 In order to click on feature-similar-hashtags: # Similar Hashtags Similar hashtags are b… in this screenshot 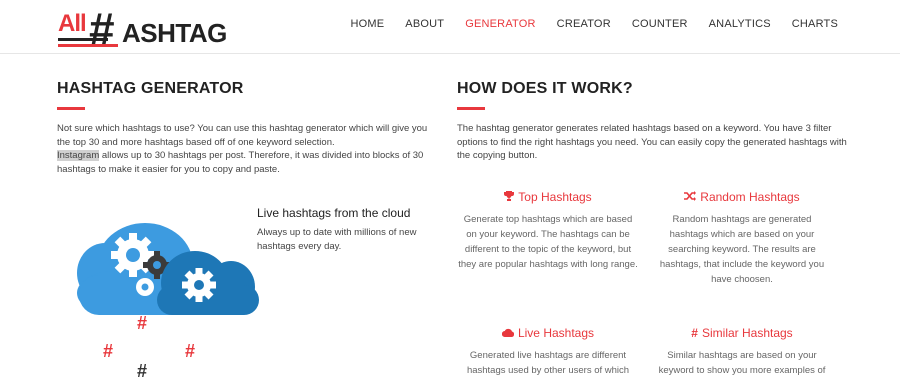, I will do `click(742, 351)`.